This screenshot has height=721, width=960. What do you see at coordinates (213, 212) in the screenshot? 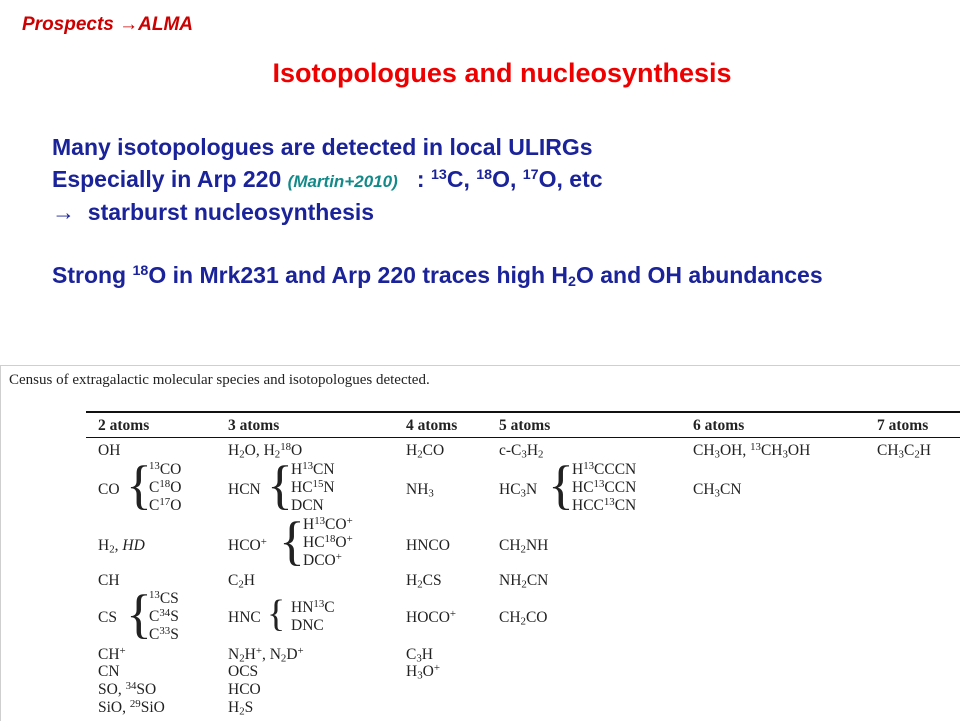
I see `bullet-line-3: → starburst nucleosynthesis` at bounding box center [213, 212].